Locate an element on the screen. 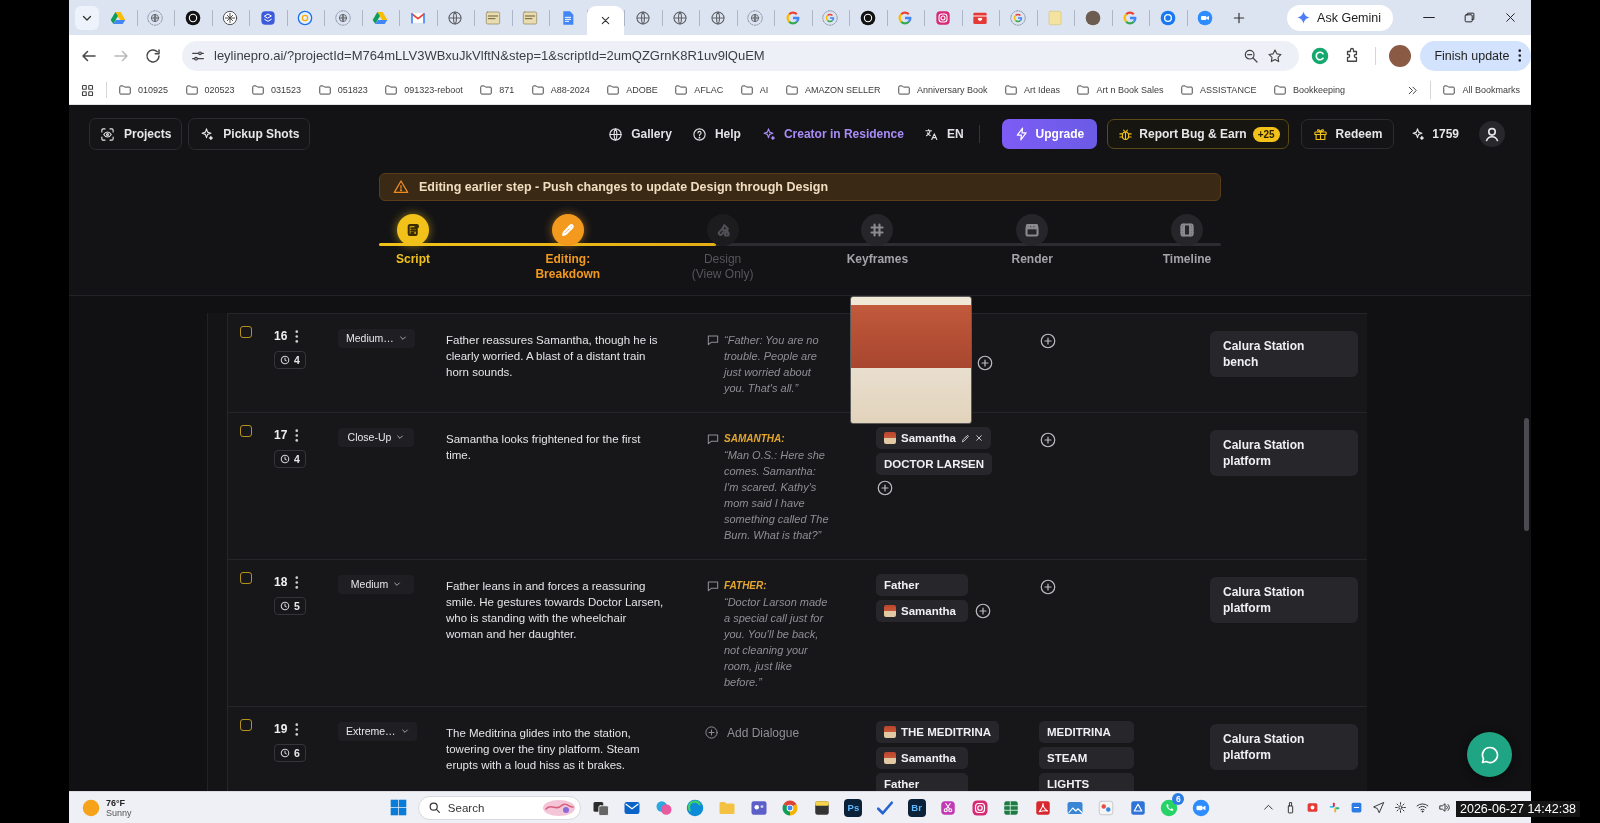 The width and height of the screenshot is (1600, 823). loading-ring-icon is located at coordinates (1017, 17).